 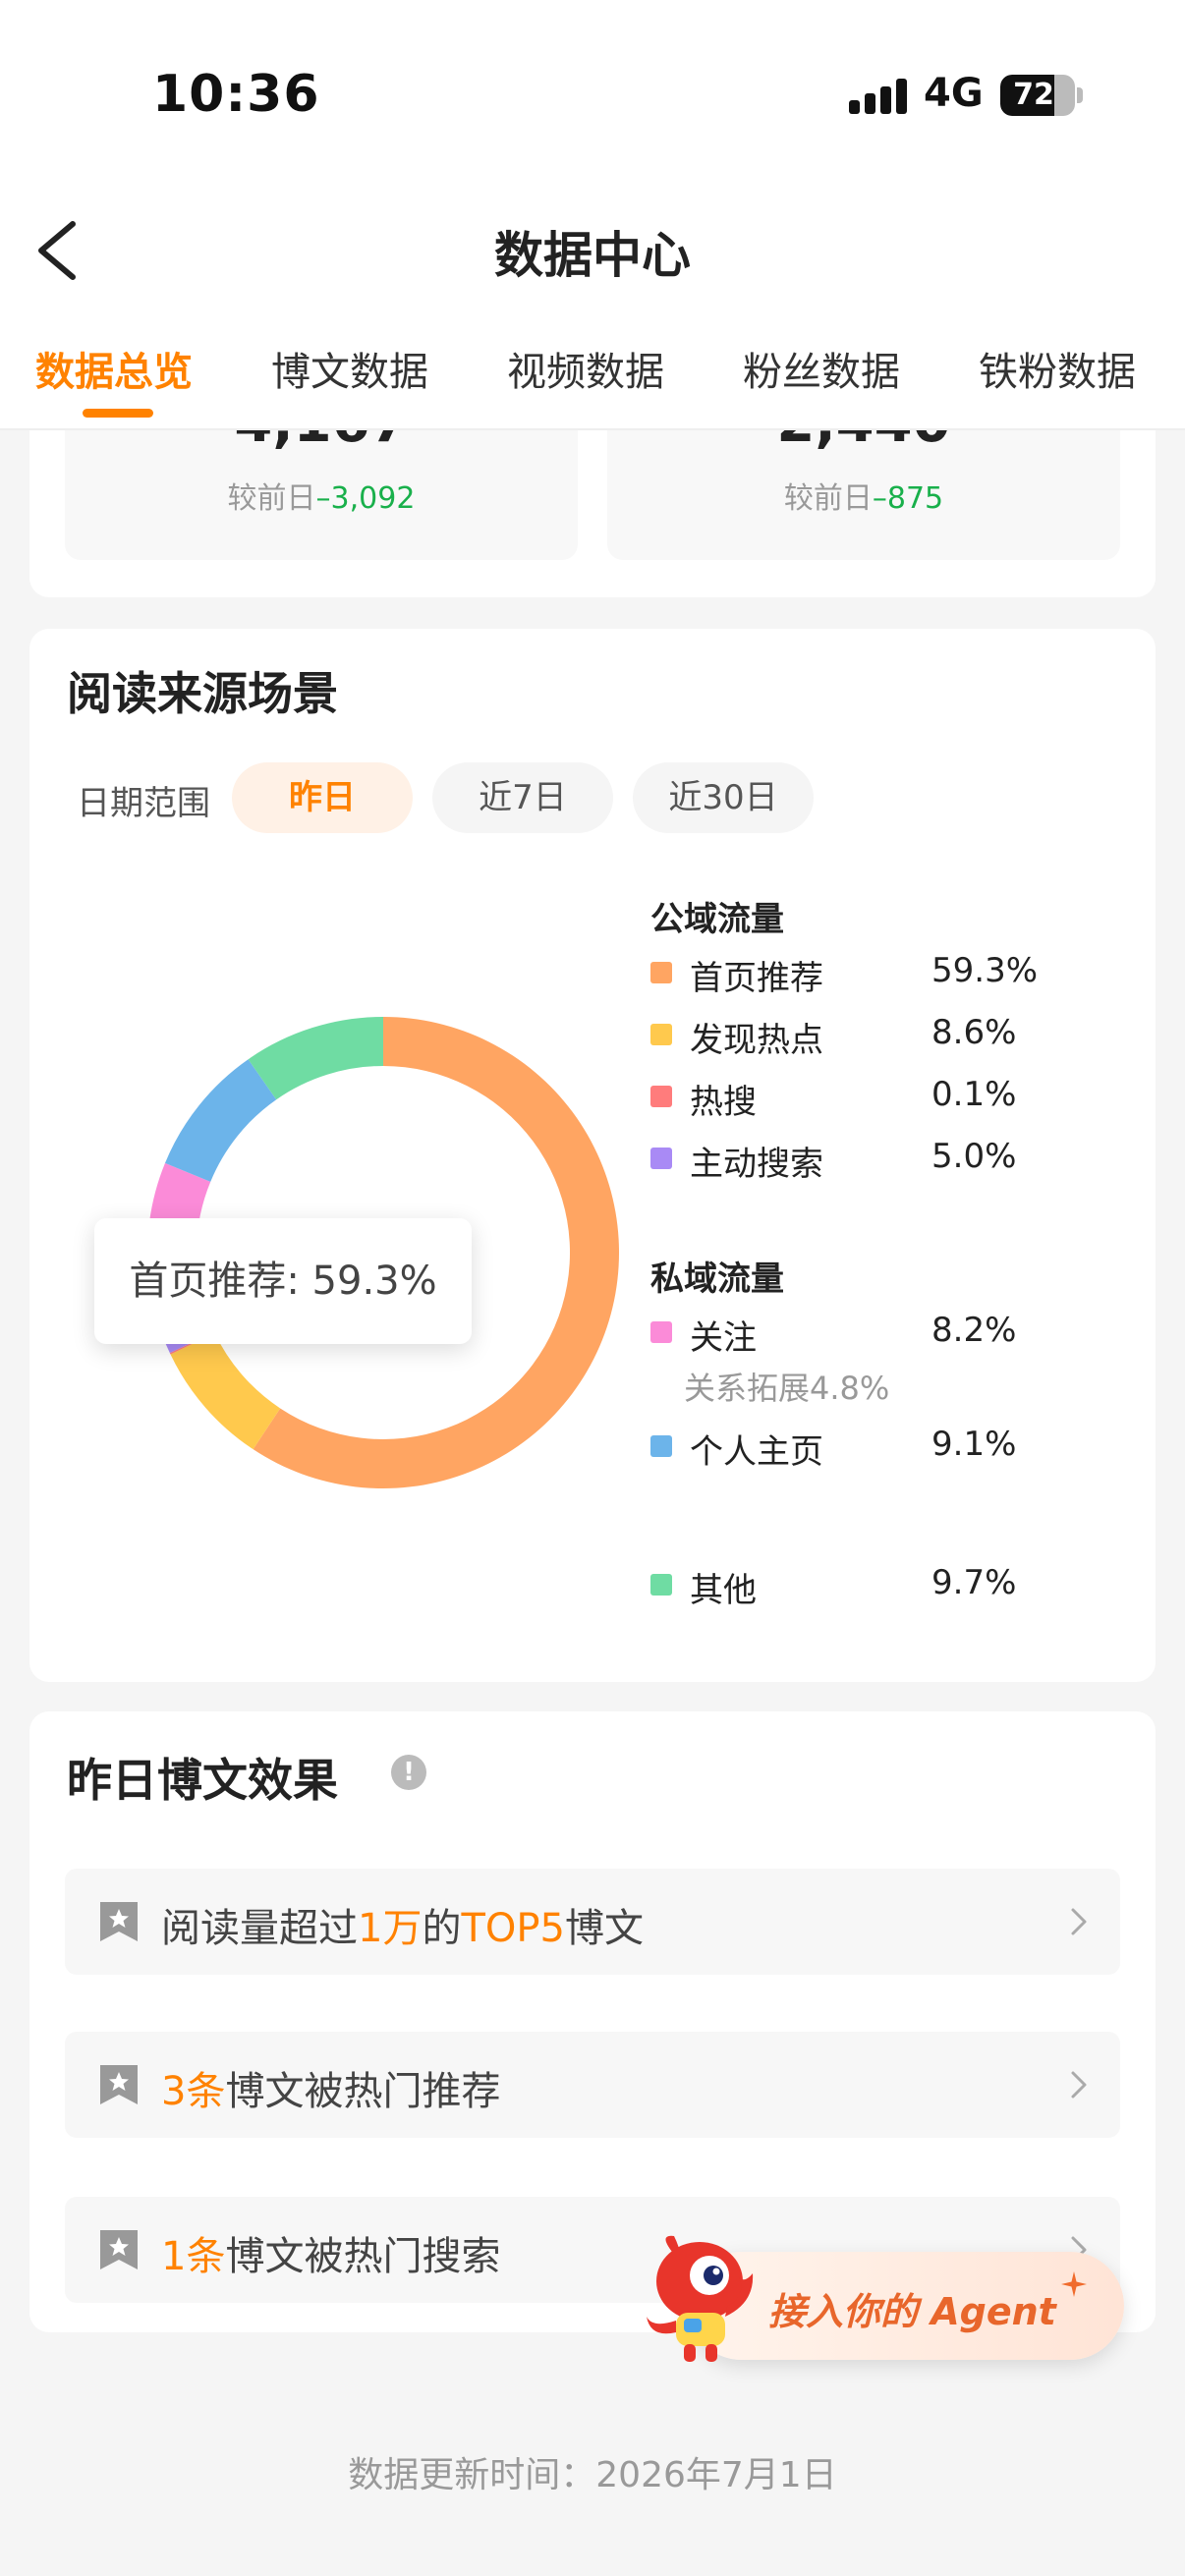 I want to click on legend-item: 关注 8.2%, so click(x=857, y=1332).